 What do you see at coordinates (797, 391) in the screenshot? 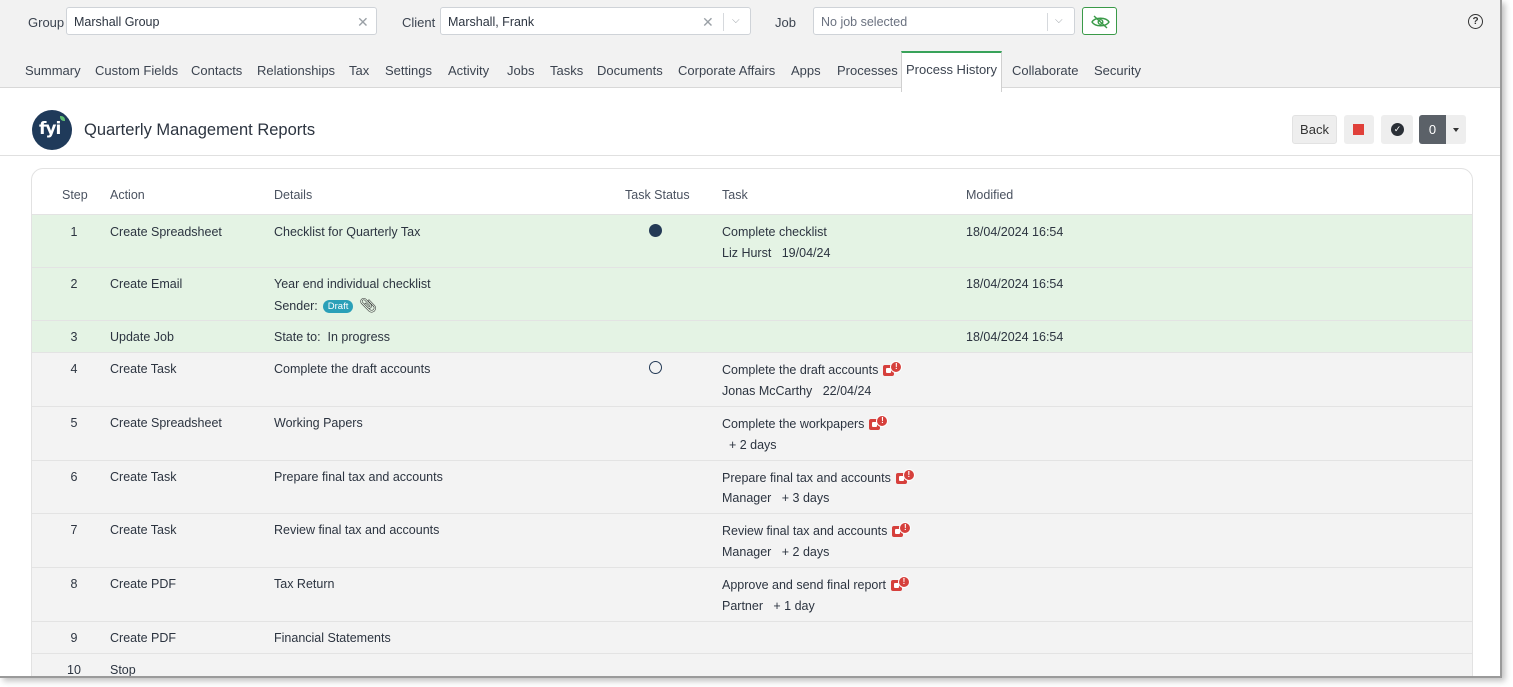
I see `task-assignee: Jonas McCarthy 22/04/24` at bounding box center [797, 391].